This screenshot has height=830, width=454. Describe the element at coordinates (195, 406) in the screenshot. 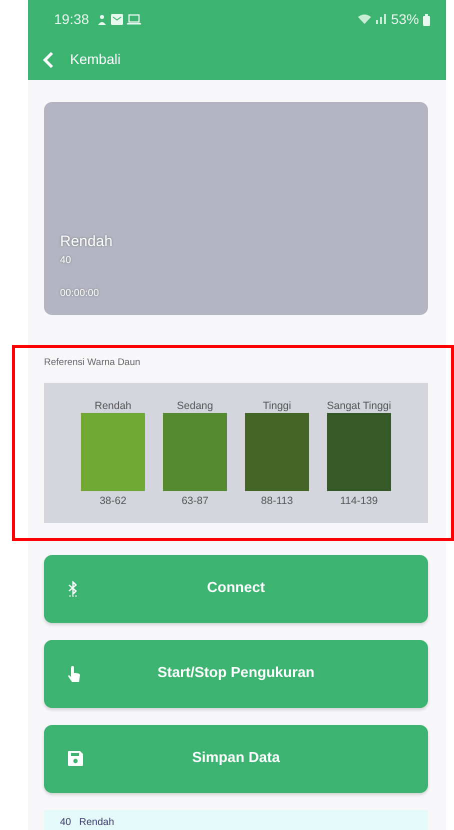

I see `swatch-label: Sedang` at that location.